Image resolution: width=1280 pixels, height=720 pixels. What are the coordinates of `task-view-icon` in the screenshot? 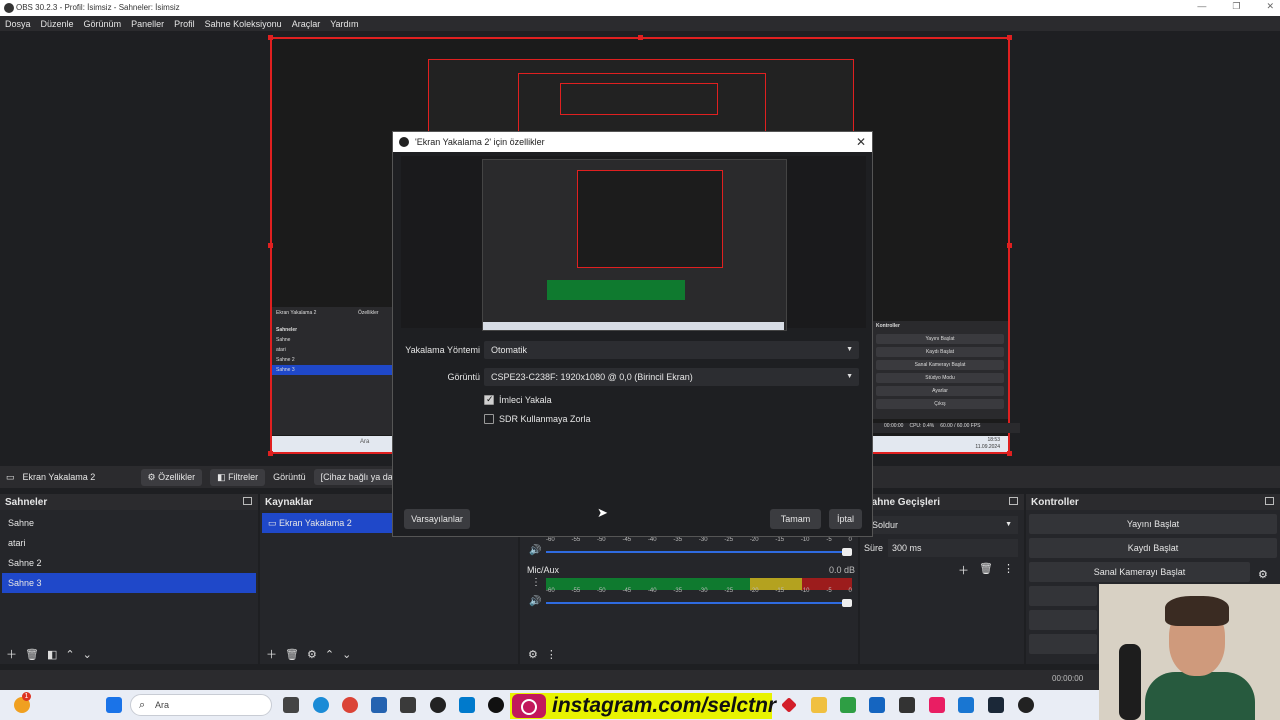 It's located at (291, 705).